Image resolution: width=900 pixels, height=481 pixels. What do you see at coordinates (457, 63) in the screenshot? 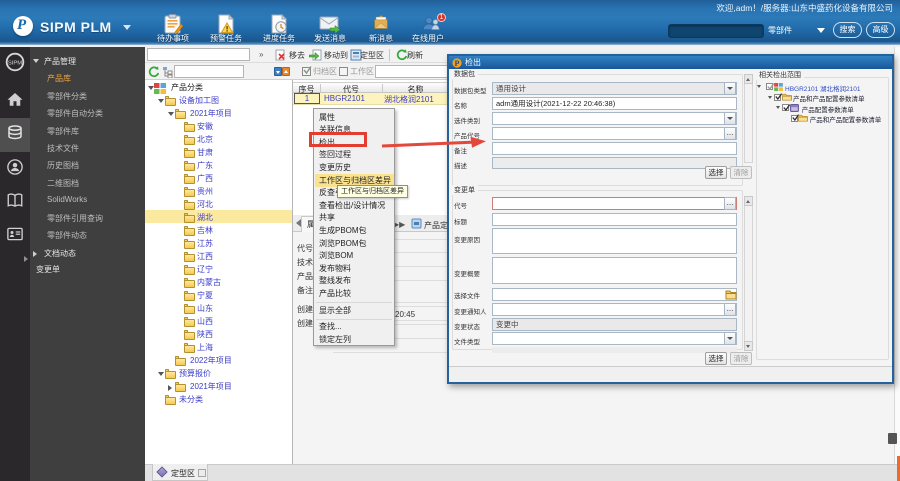
I see `svg-text: P` at bounding box center [457, 63].